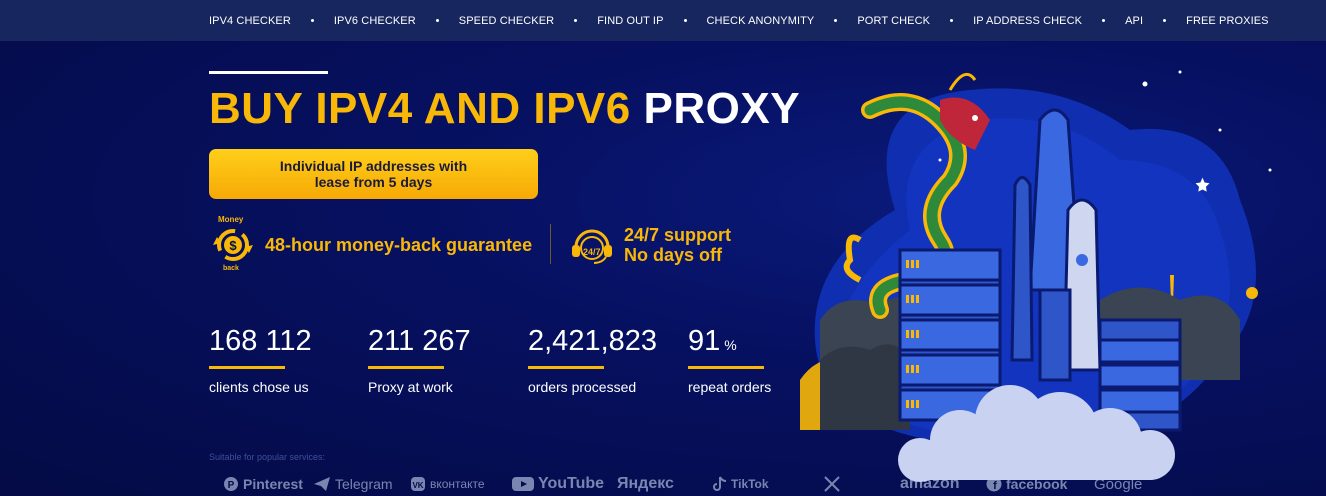 This screenshot has height=496, width=1326. I want to click on telegram-icon, so click(322, 484).